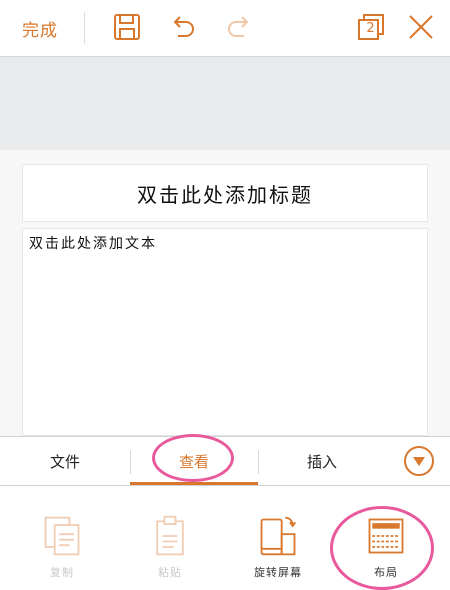 The height and width of the screenshot is (590, 450). I want to click on rotate-screen-icon, so click(278, 536).